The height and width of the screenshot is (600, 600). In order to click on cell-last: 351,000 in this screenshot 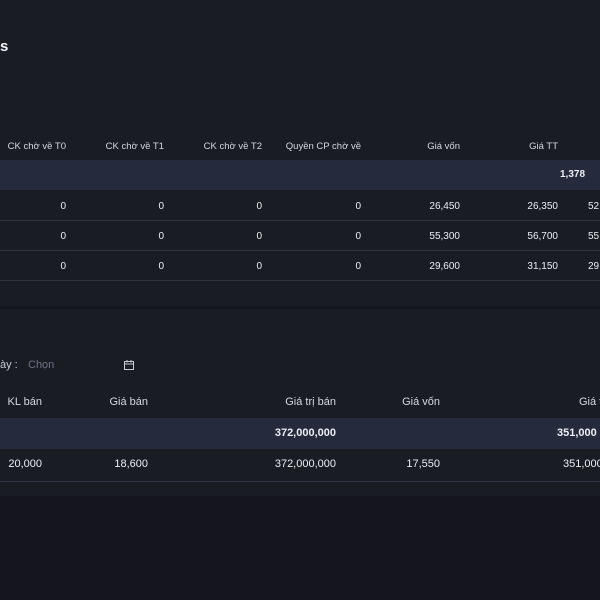, I will do `click(581, 464)`.